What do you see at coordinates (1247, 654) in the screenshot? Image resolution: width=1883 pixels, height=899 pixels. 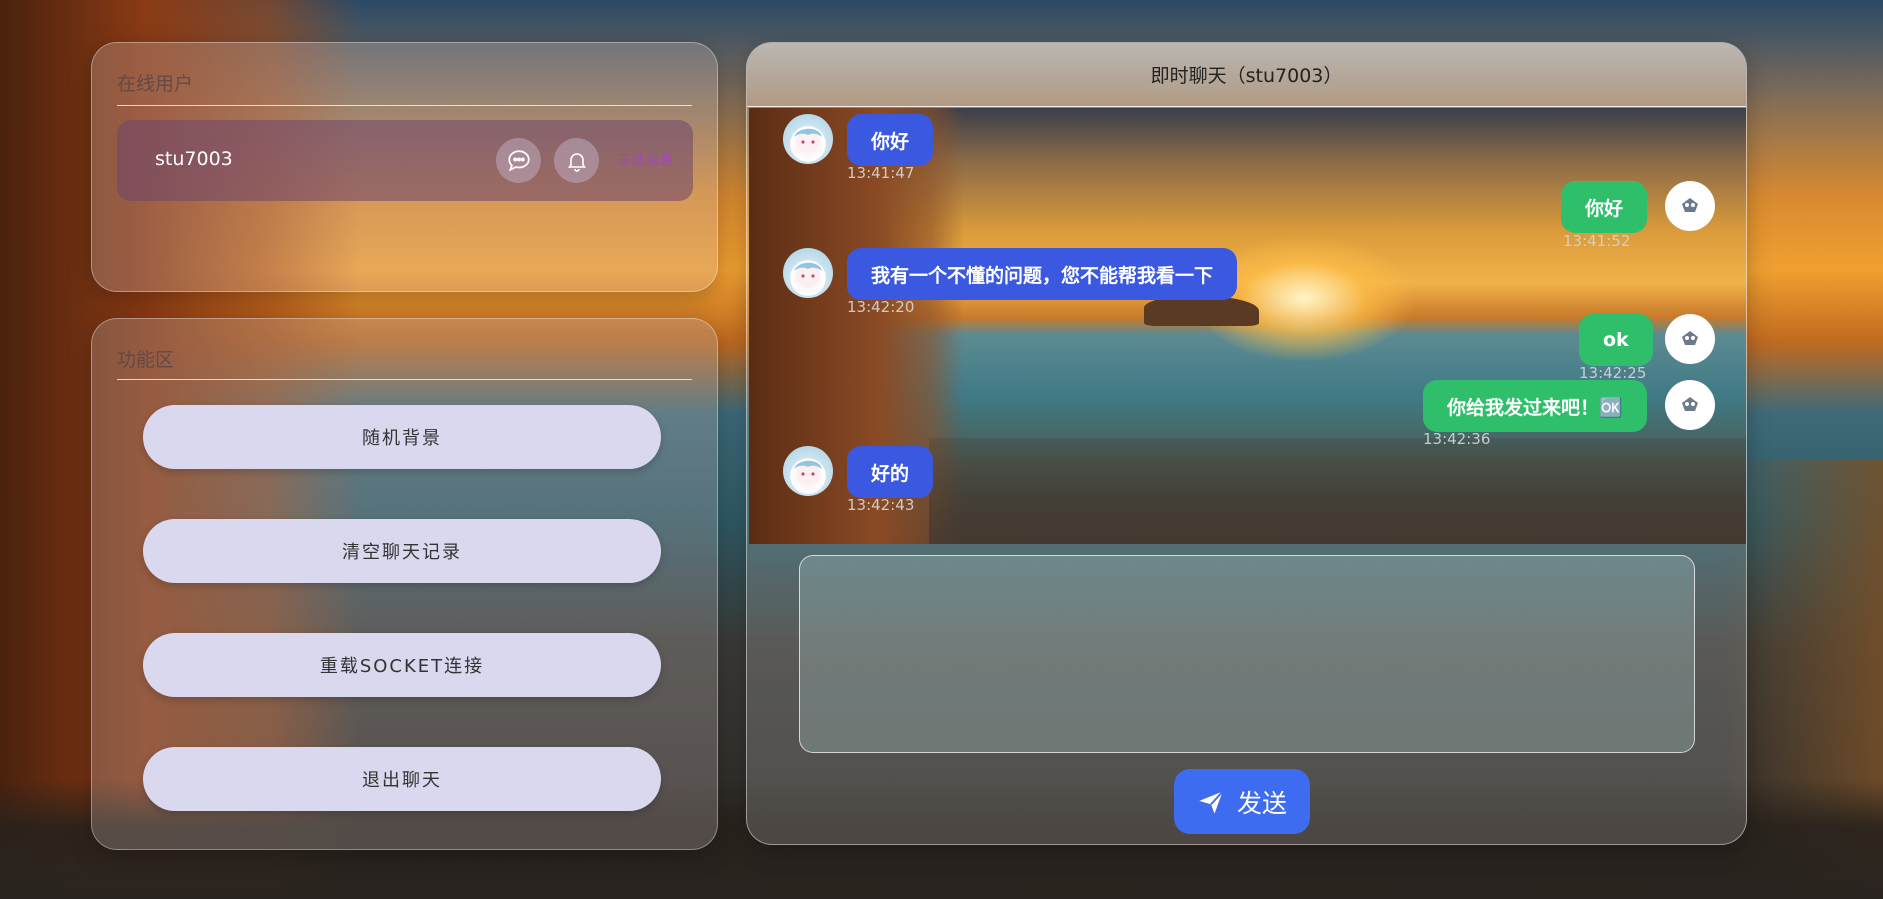 I see `message-input` at bounding box center [1247, 654].